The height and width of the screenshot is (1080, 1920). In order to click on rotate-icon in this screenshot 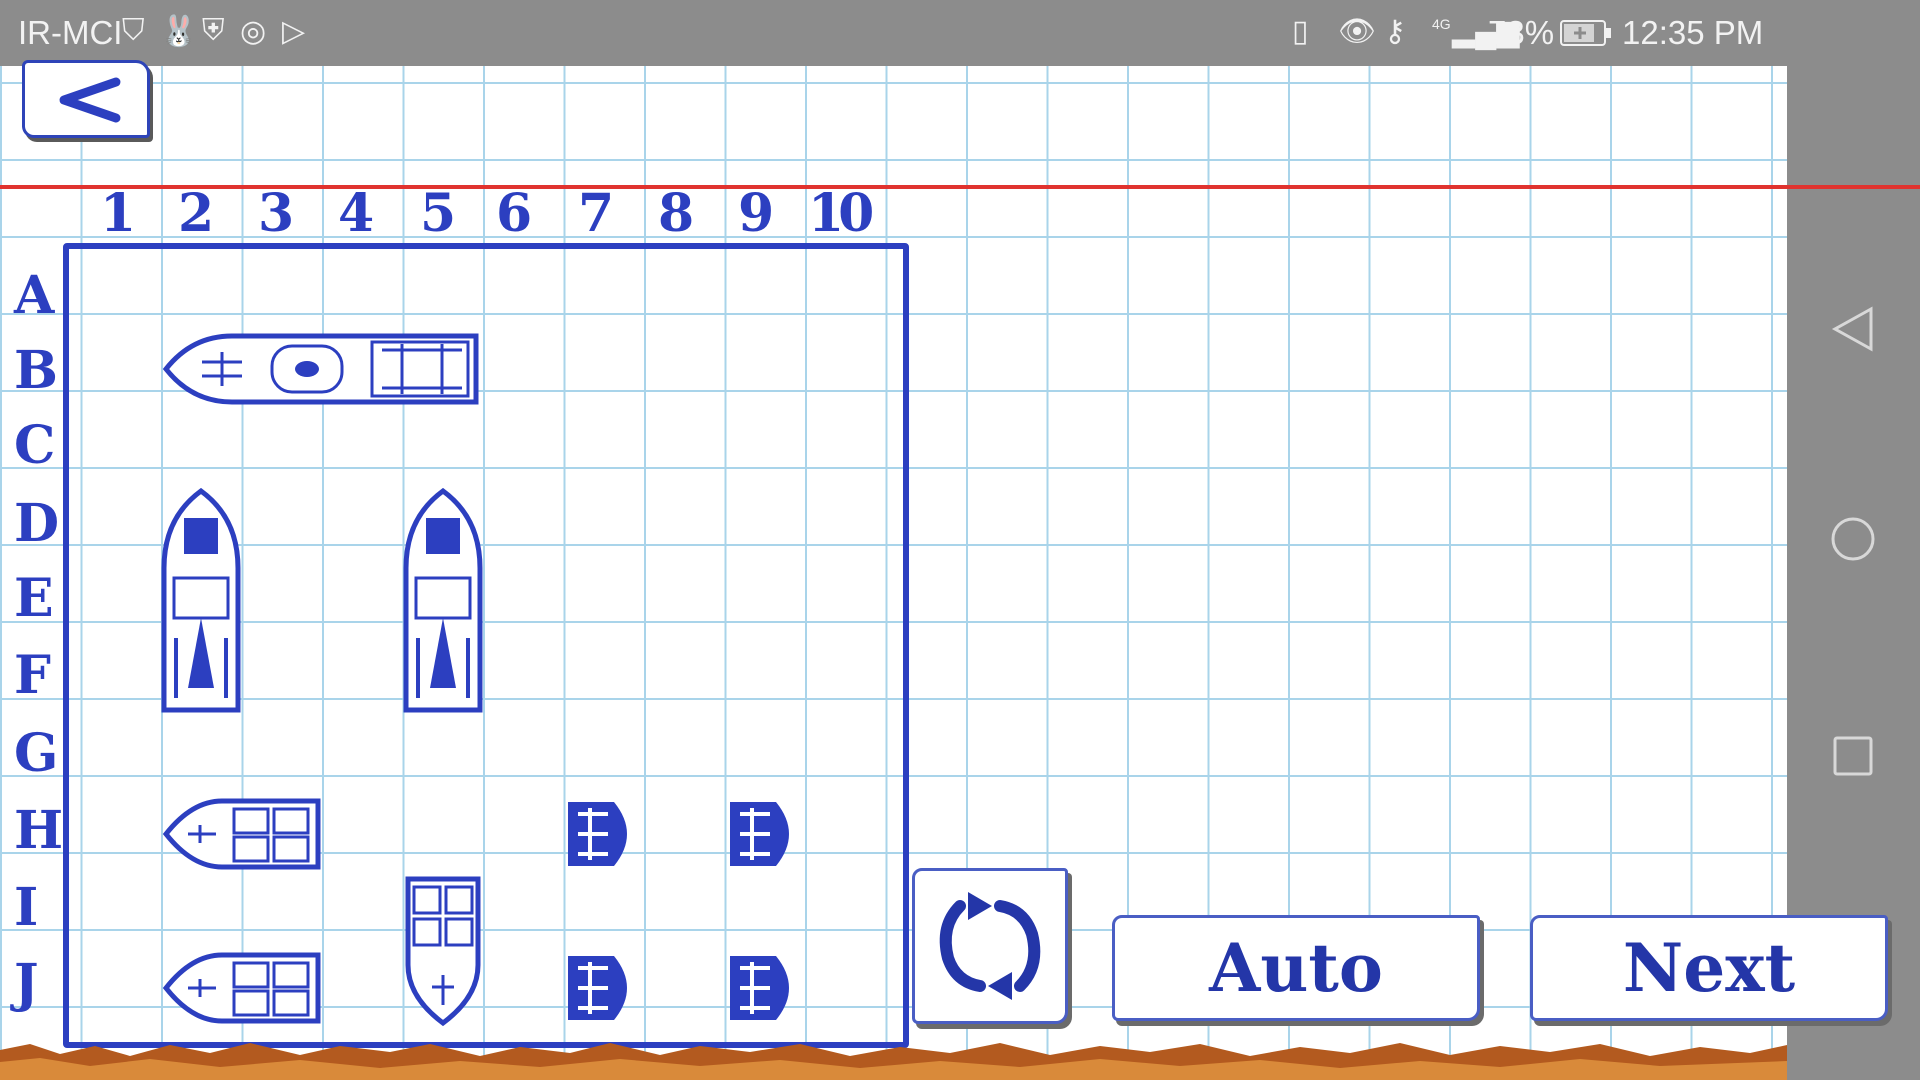, I will do `click(990, 946)`.